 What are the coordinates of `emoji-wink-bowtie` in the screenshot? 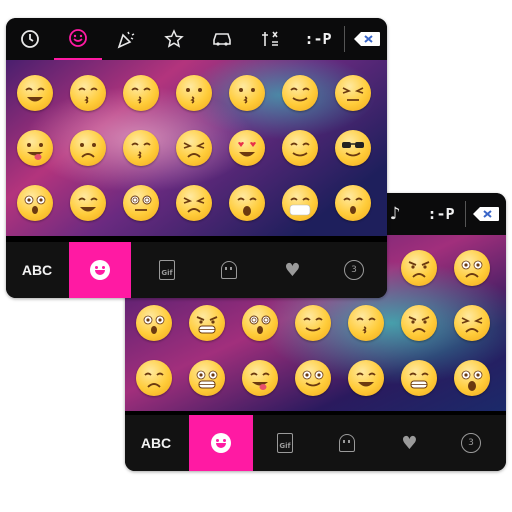 It's located at (194, 93).